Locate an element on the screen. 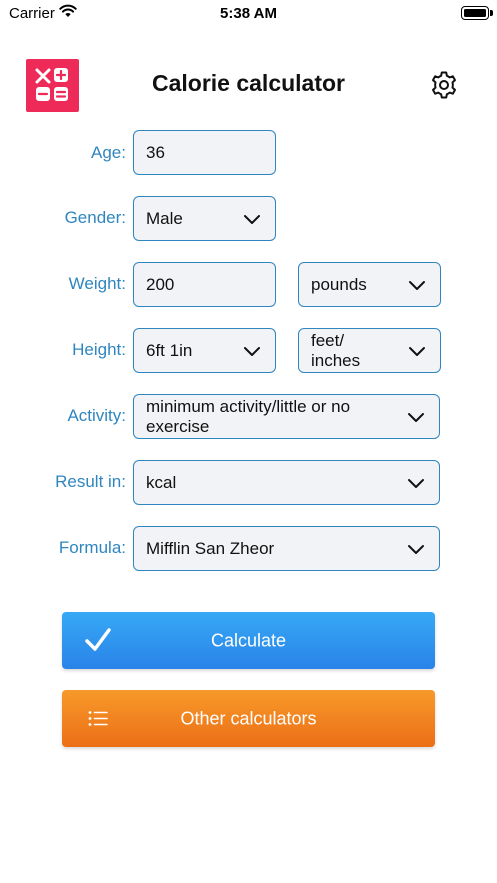  activity-label: Activity: is located at coordinates (96, 415).